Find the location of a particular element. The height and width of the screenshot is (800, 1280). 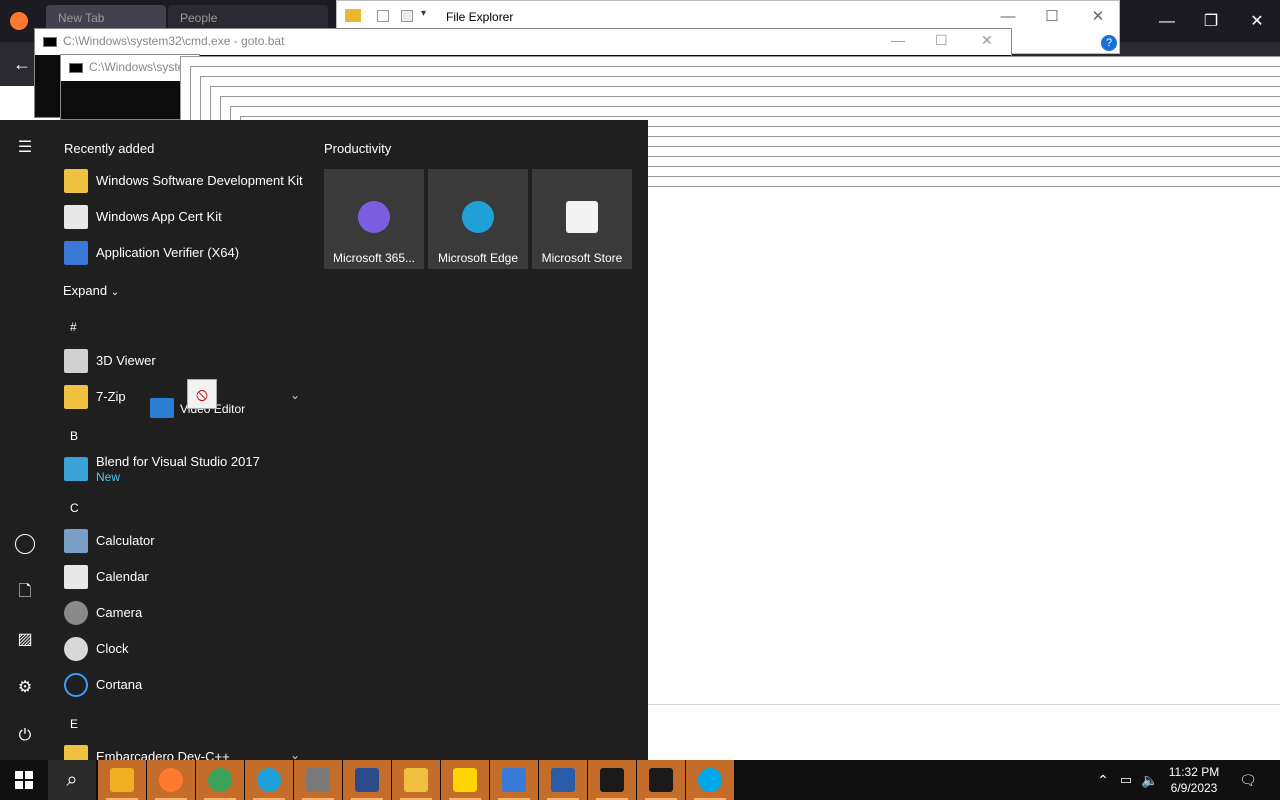

taskbar-chrome-button is located at coordinates (220, 780).